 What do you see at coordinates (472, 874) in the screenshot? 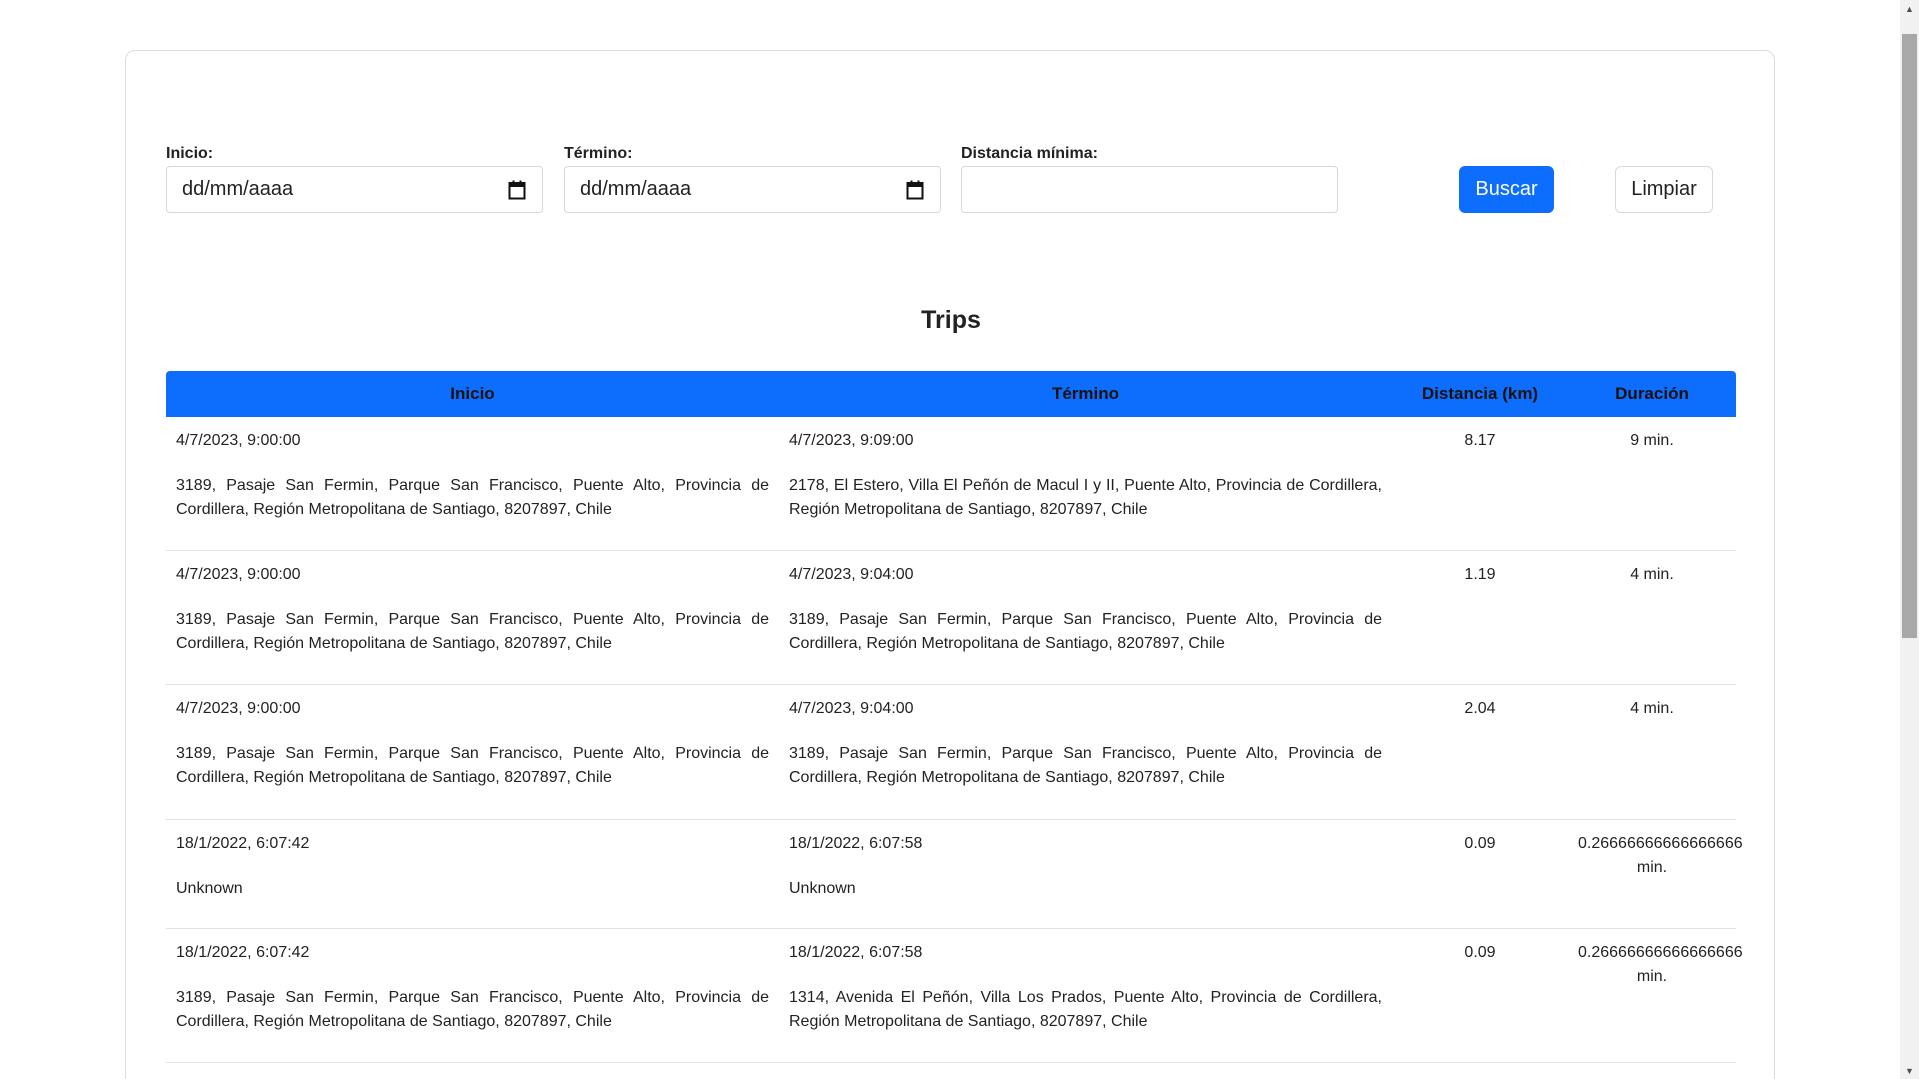
I see `cell-inicio: 18/1/2022, 6:07:42 Unknown` at bounding box center [472, 874].